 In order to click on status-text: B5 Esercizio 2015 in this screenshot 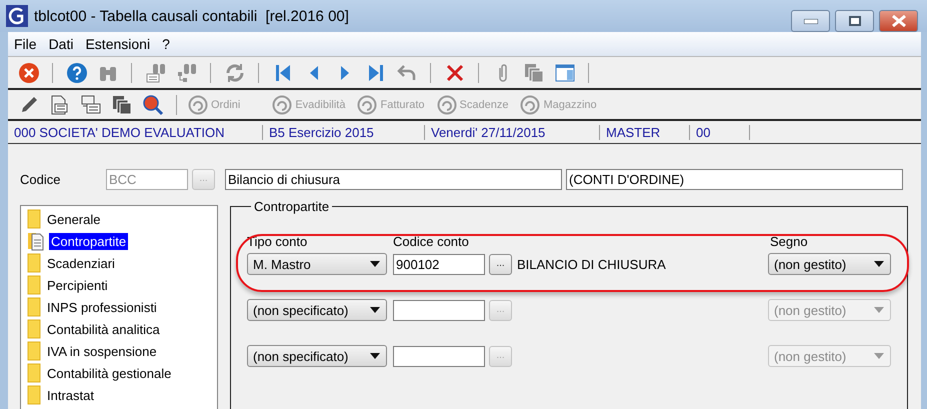, I will do `click(344, 132)`.